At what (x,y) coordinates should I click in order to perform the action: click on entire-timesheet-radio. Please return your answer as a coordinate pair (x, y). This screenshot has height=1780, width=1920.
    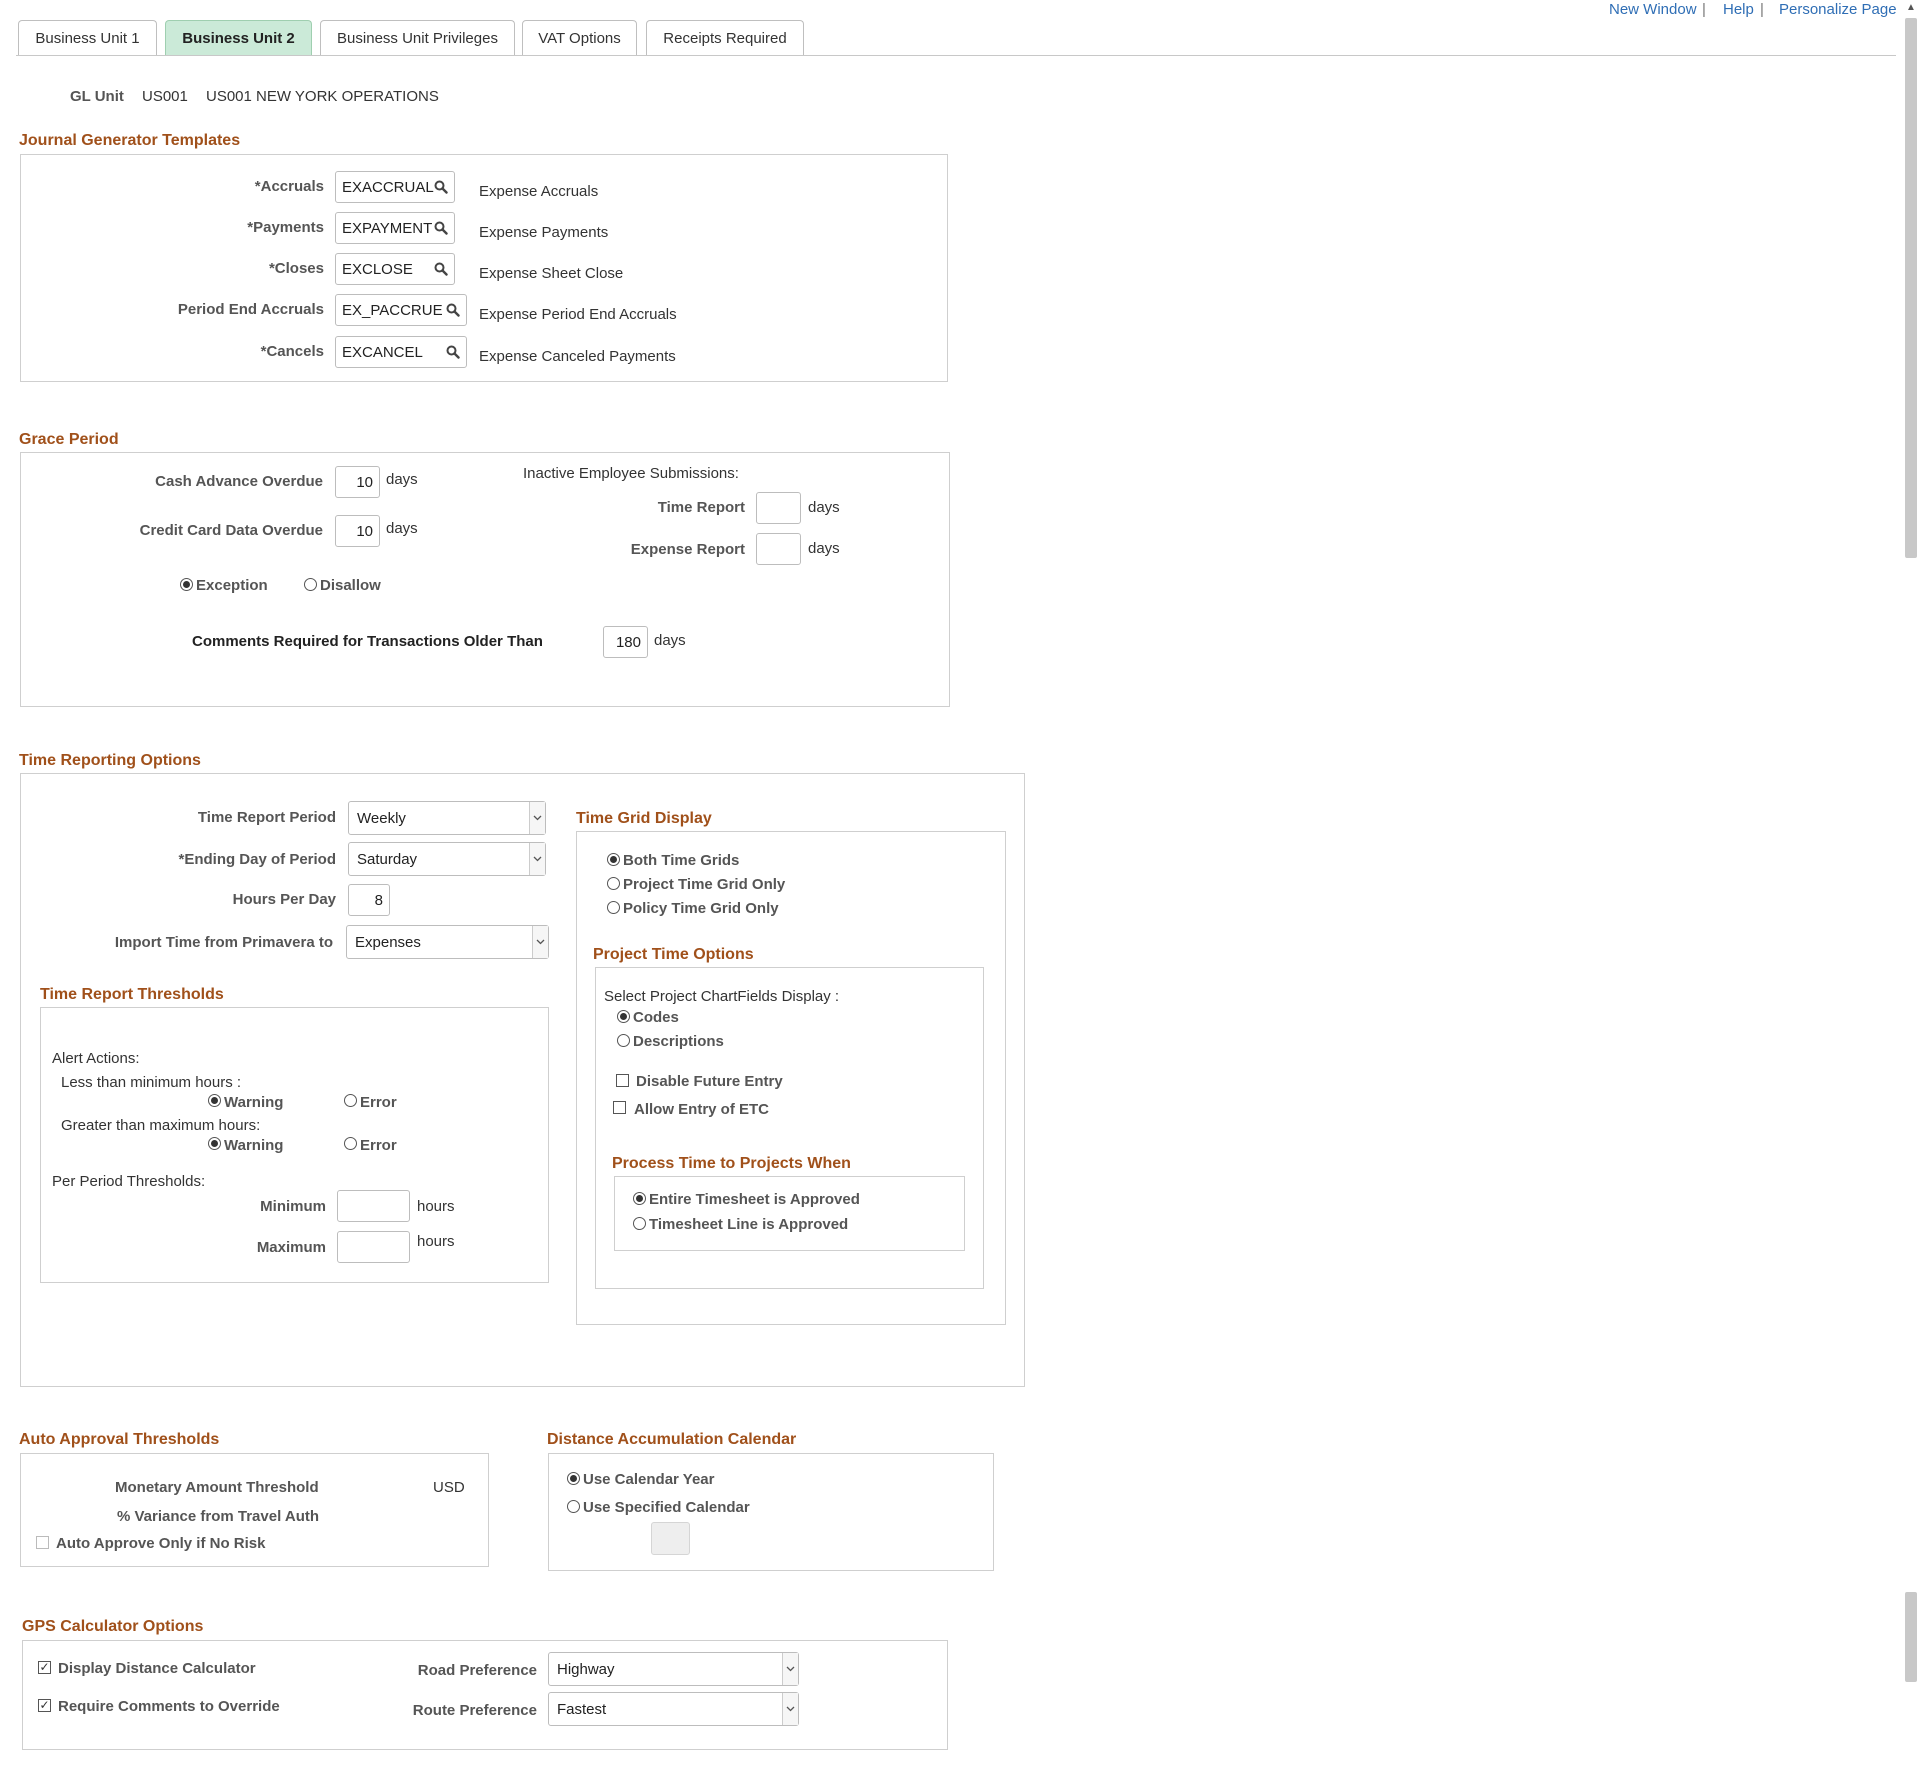
    Looking at the image, I should click on (639, 1198).